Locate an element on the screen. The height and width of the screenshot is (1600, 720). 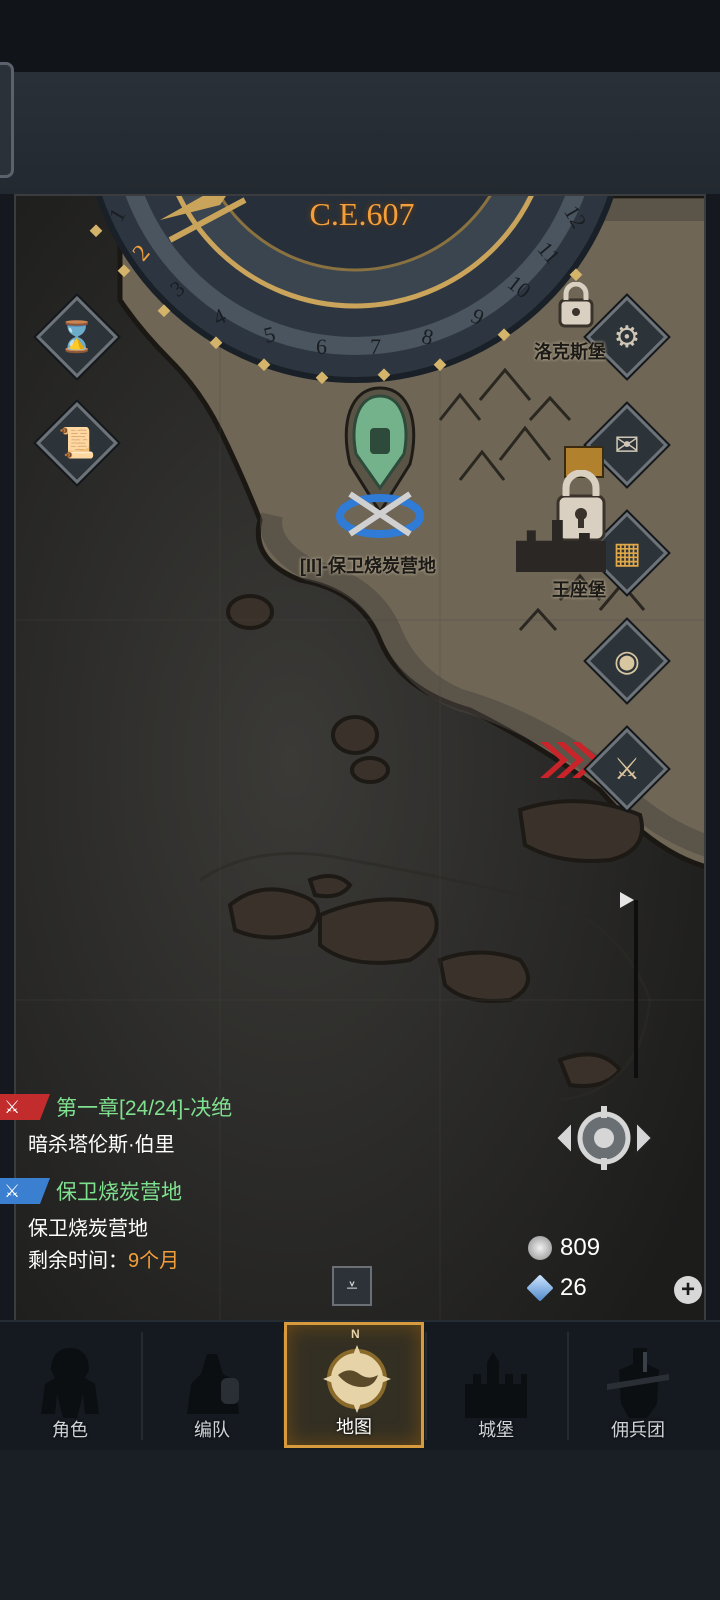
coin-icon: ◉ is located at coordinates (627, 661).